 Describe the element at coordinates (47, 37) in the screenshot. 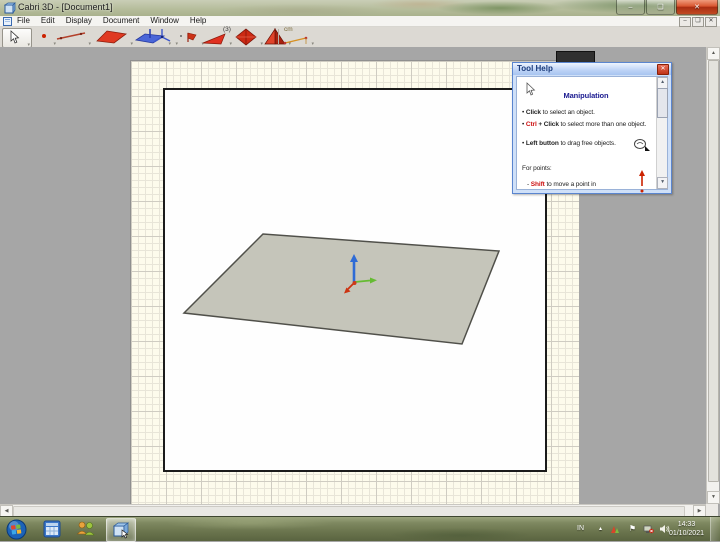

I see `point-tool: ▾` at that location.